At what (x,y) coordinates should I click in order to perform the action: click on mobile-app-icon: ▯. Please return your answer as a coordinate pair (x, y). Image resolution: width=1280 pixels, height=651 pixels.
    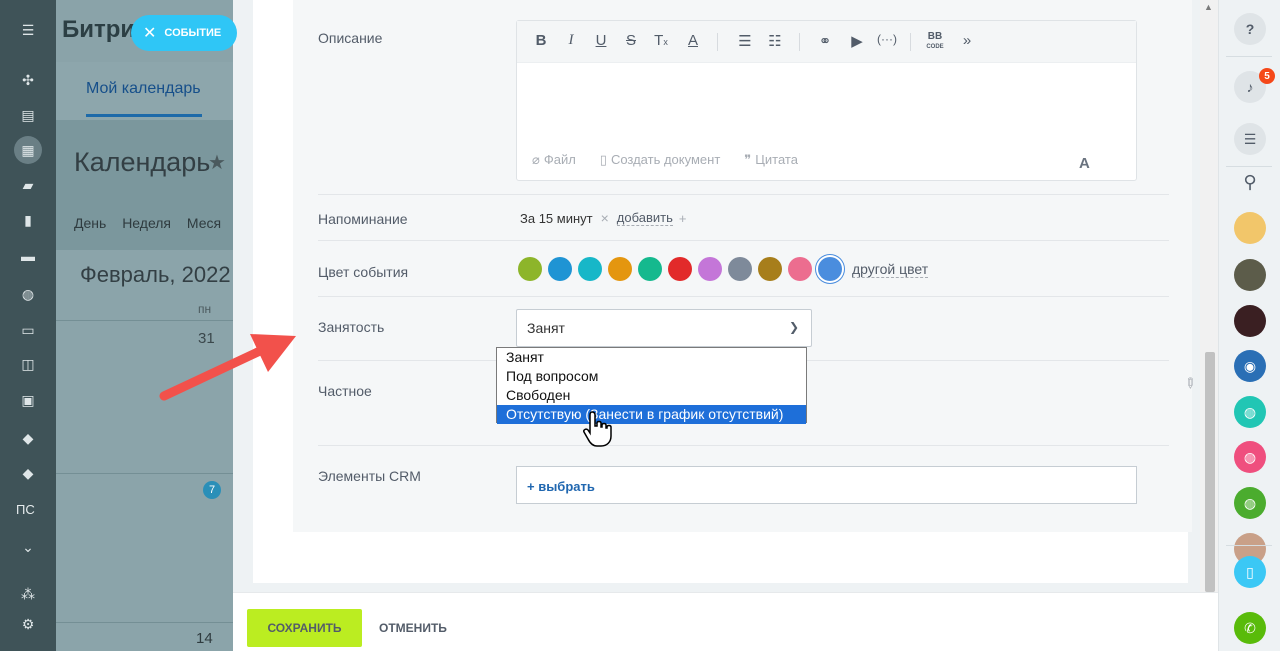
    Looking at the image, I should click on (1250, 572).